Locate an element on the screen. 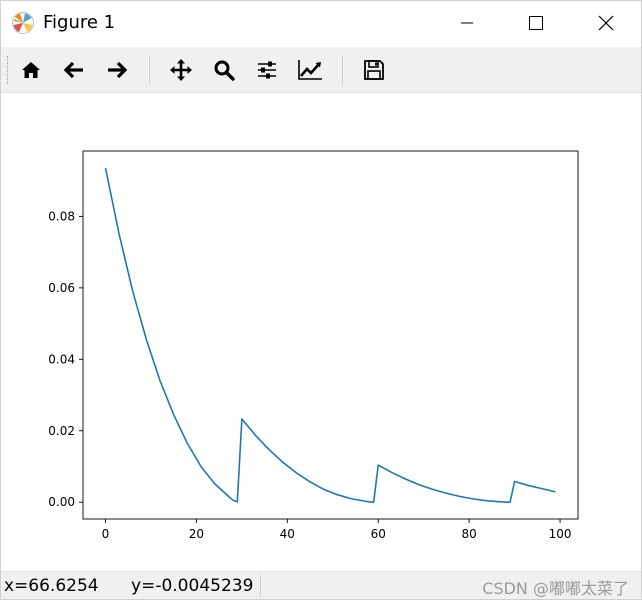 This screenshot has height=600, width=642. x-tick-label: 40 is located at coordinates (287, 534).